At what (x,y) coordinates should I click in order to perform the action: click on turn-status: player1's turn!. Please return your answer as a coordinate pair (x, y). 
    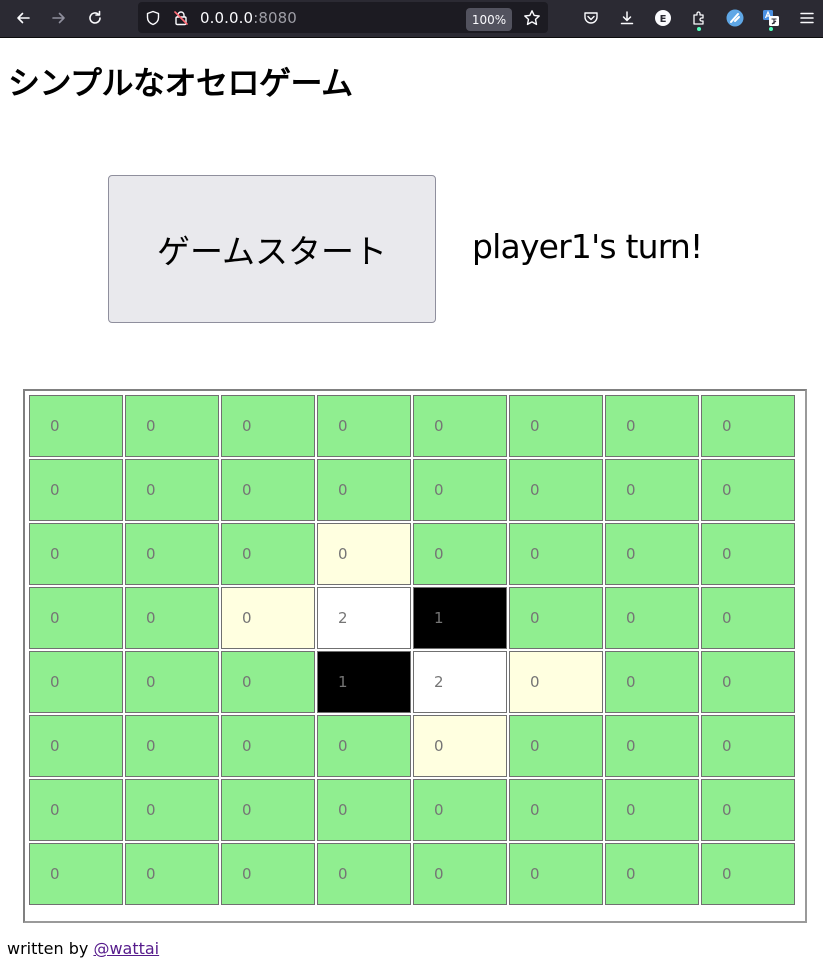
    Looking at the image, I should click on (587, 246).